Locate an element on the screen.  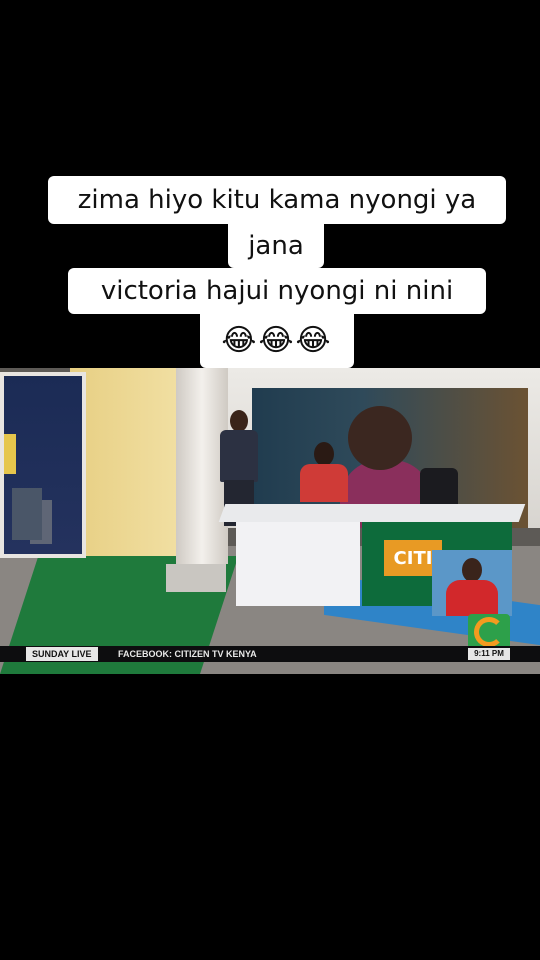
pillar-base is located at coordinates (196, 578).